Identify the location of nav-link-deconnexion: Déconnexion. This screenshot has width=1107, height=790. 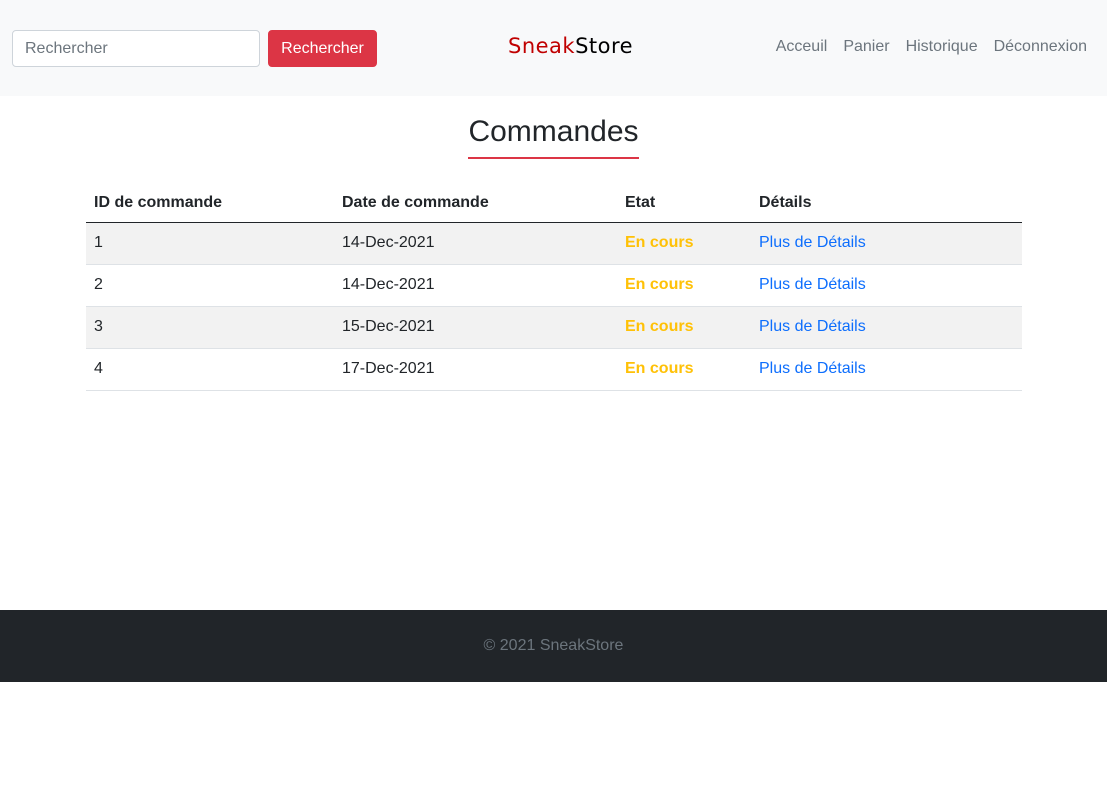
(1040, 47).